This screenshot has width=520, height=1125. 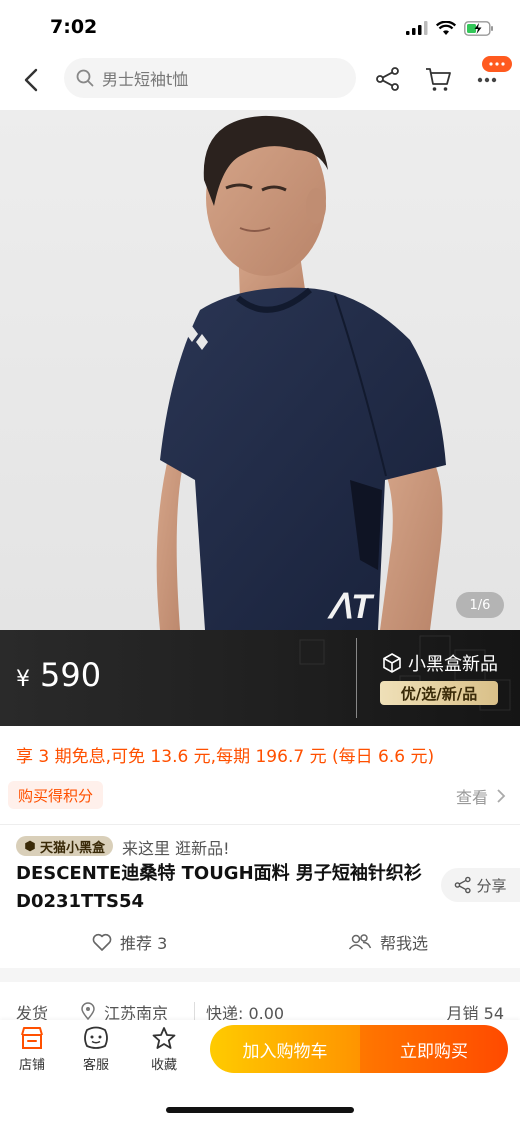 I want to click on share-button, so click(x=388, y=79).